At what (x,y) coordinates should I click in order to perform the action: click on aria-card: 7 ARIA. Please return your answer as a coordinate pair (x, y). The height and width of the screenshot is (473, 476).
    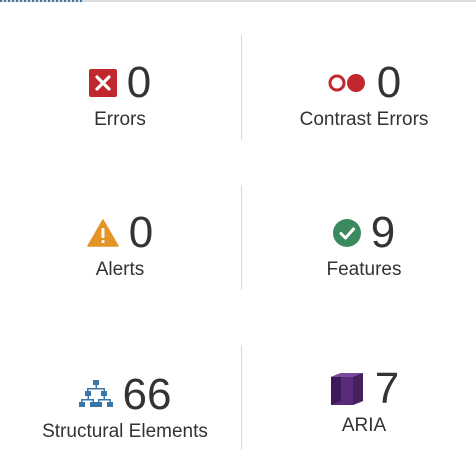
    Looking at the image, I should click on (360, 401).